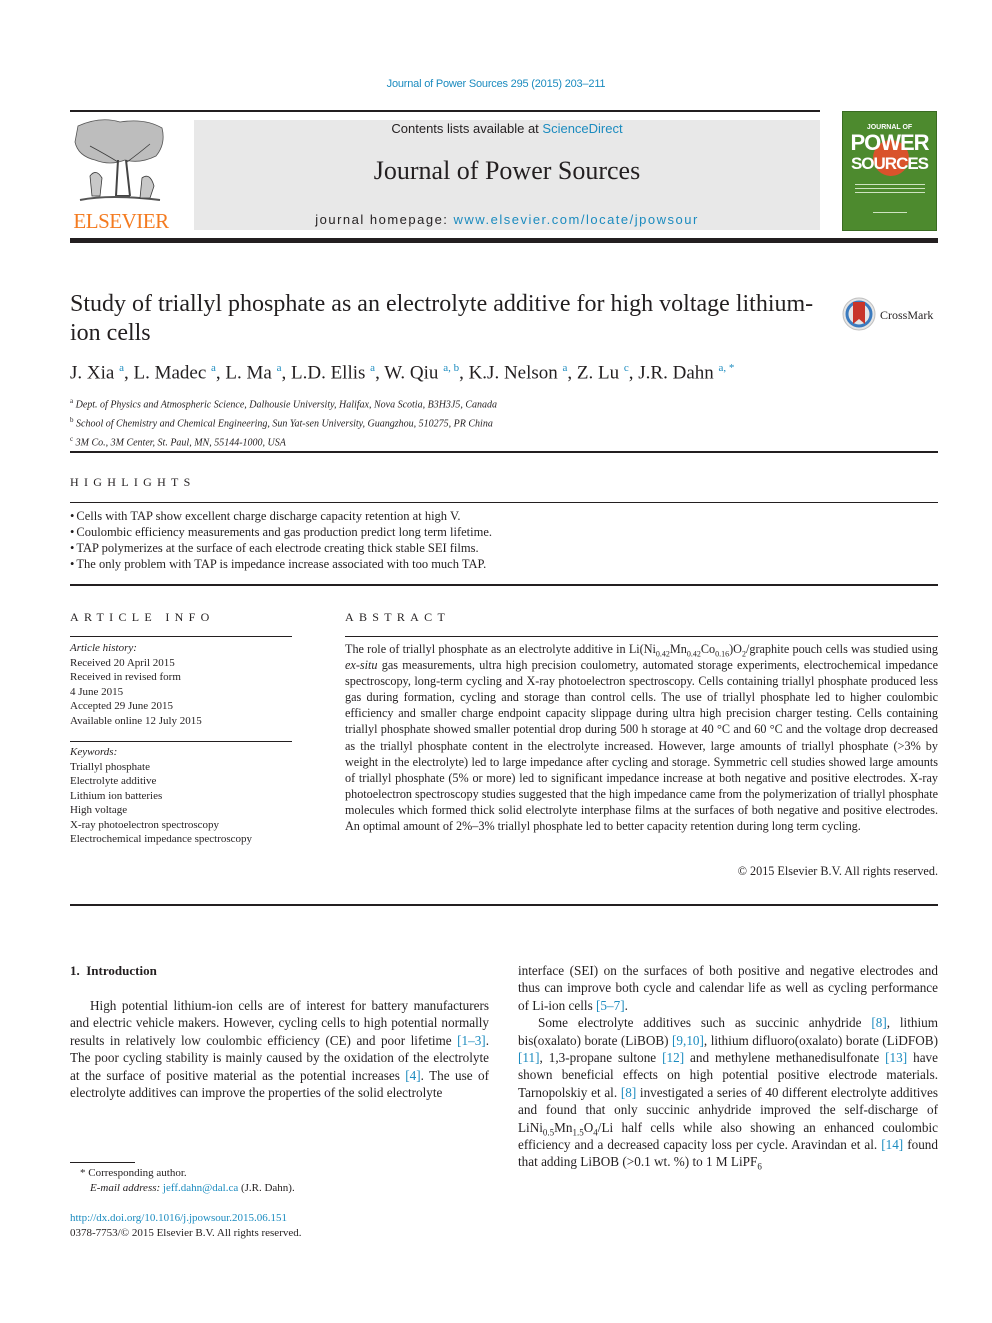  Describe the element at coordinates (72, 419) in the screenshot. I see `affiliation-key: b` at that location.